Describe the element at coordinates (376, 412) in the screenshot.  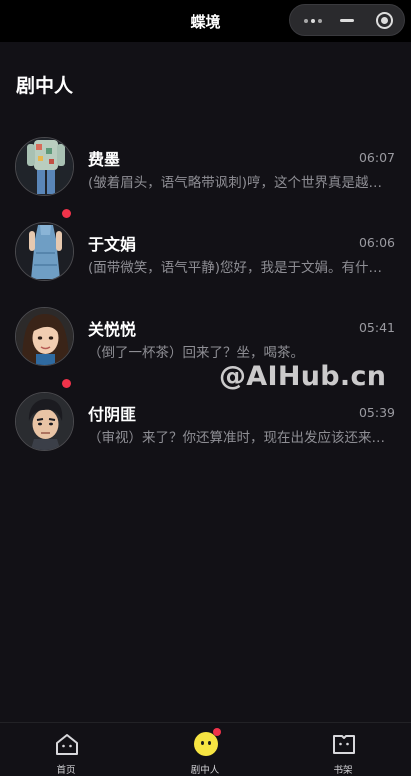
I see `message-time: 05:39` at that location.